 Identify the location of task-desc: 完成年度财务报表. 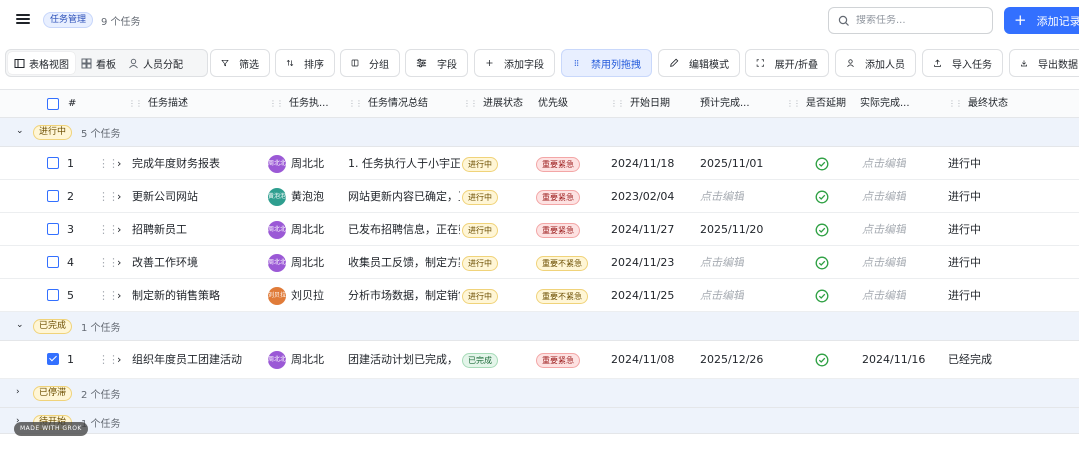
(176, 163).